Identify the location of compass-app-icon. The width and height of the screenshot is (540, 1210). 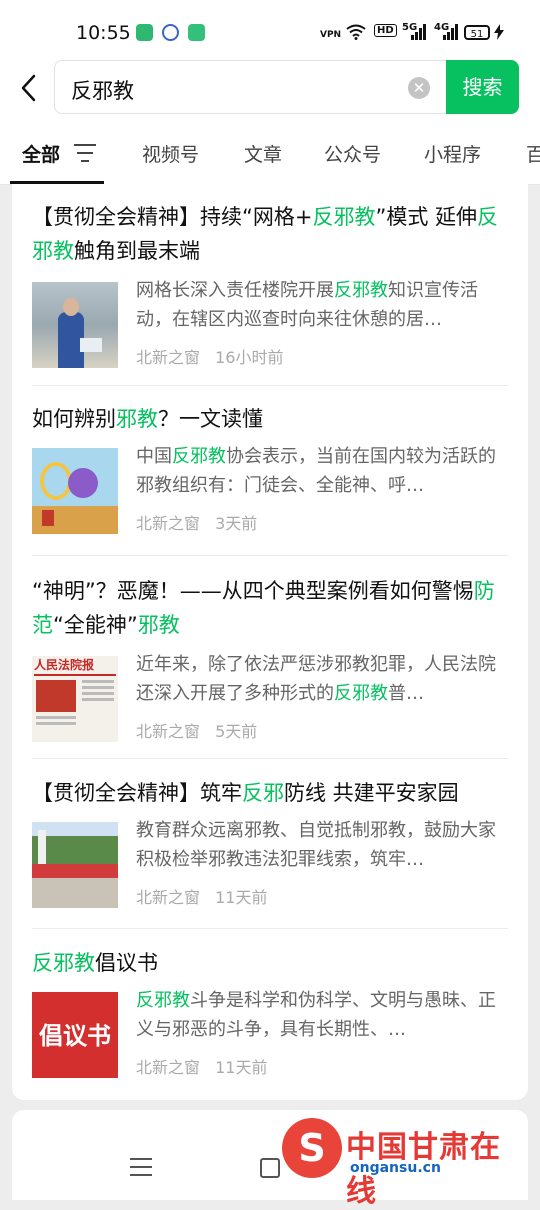
(170, 32).